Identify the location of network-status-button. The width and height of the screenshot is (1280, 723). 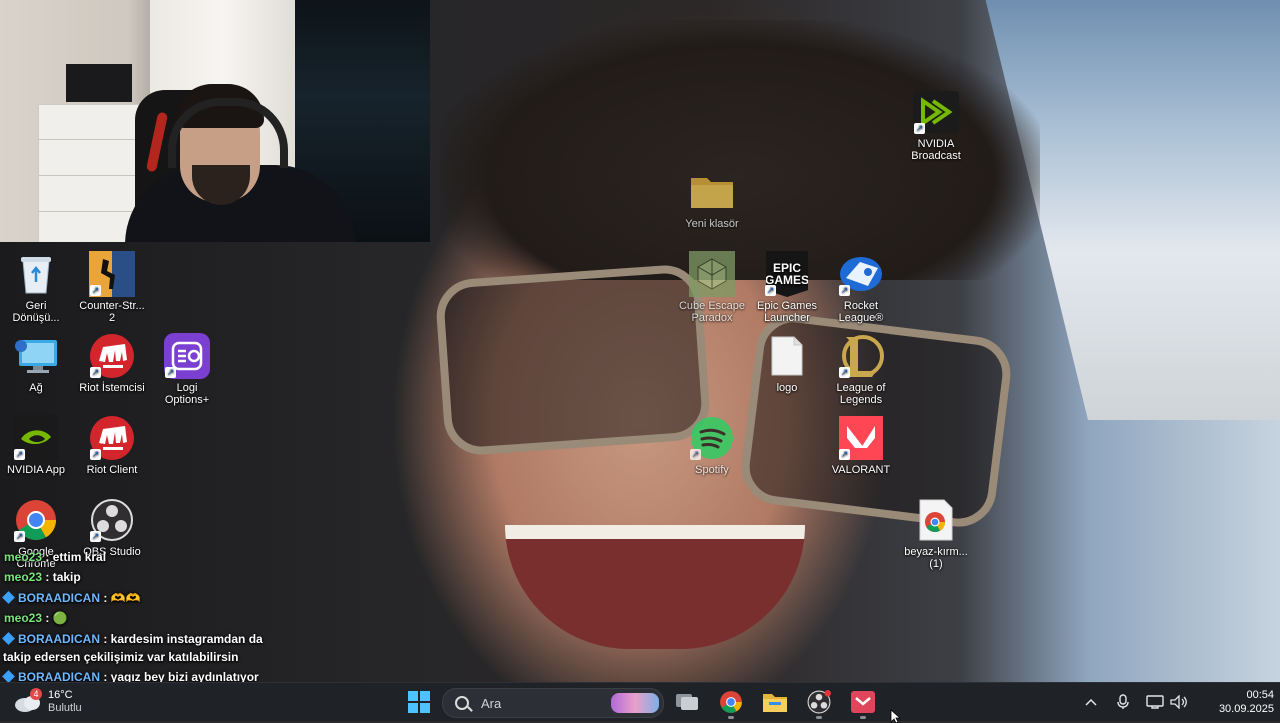
(1155, 702).